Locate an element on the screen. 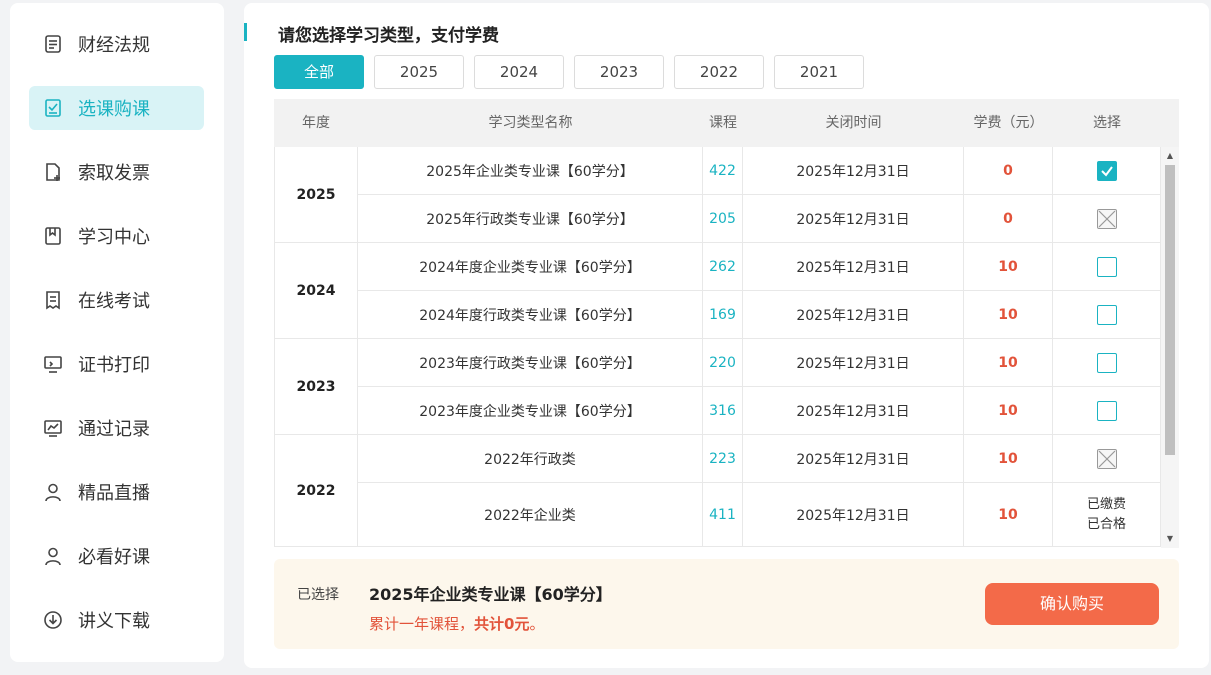 This screenshot has height=675, width=1211. sidebar-item-7: 精品直播 is located at coordinates (116, 492).